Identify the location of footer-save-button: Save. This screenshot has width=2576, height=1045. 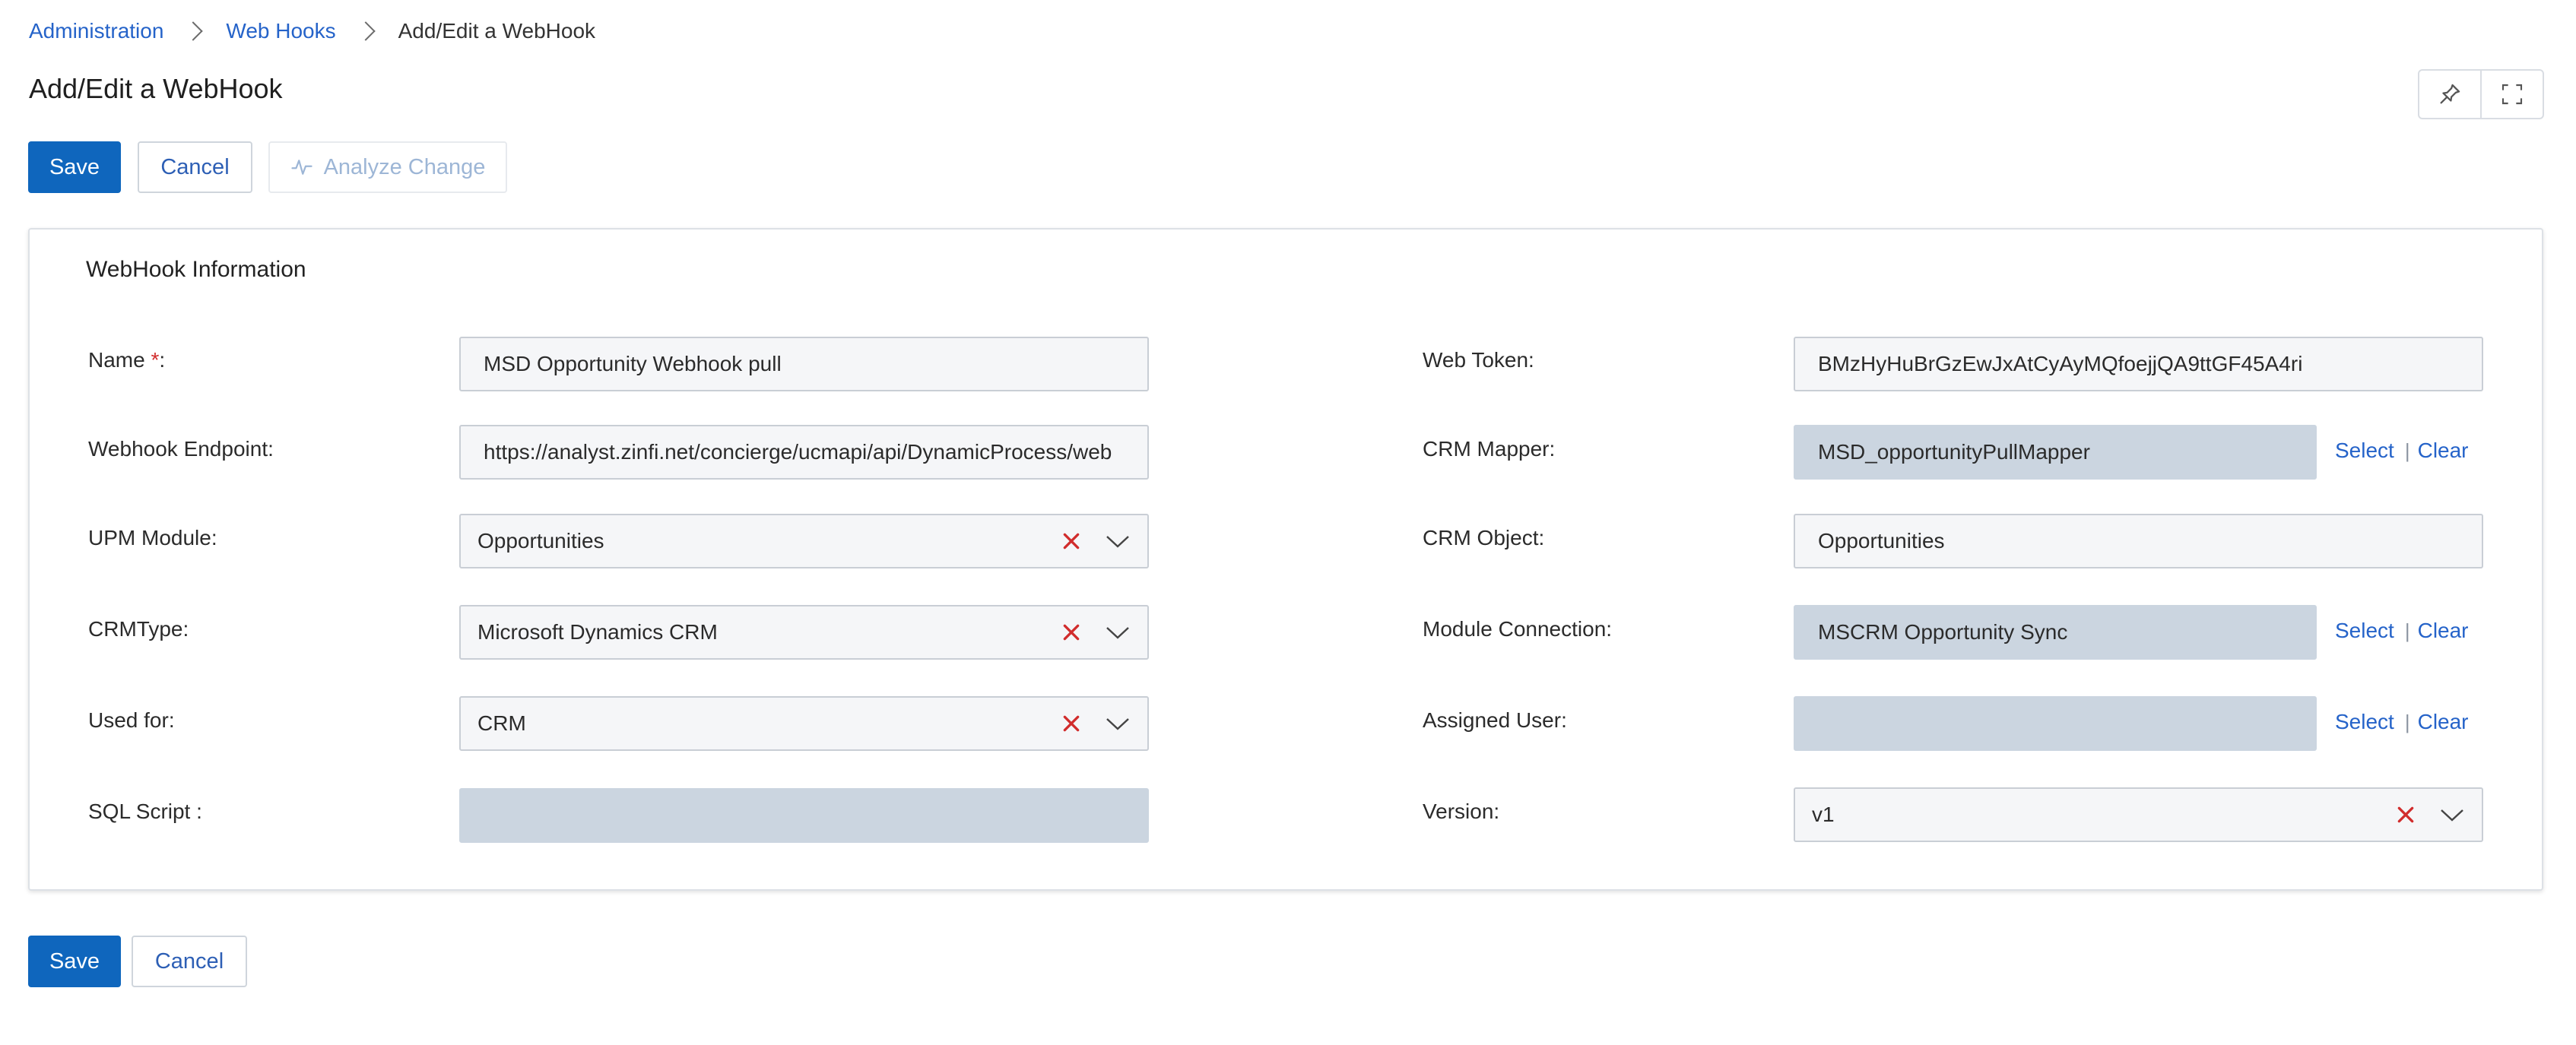
(75, 962).